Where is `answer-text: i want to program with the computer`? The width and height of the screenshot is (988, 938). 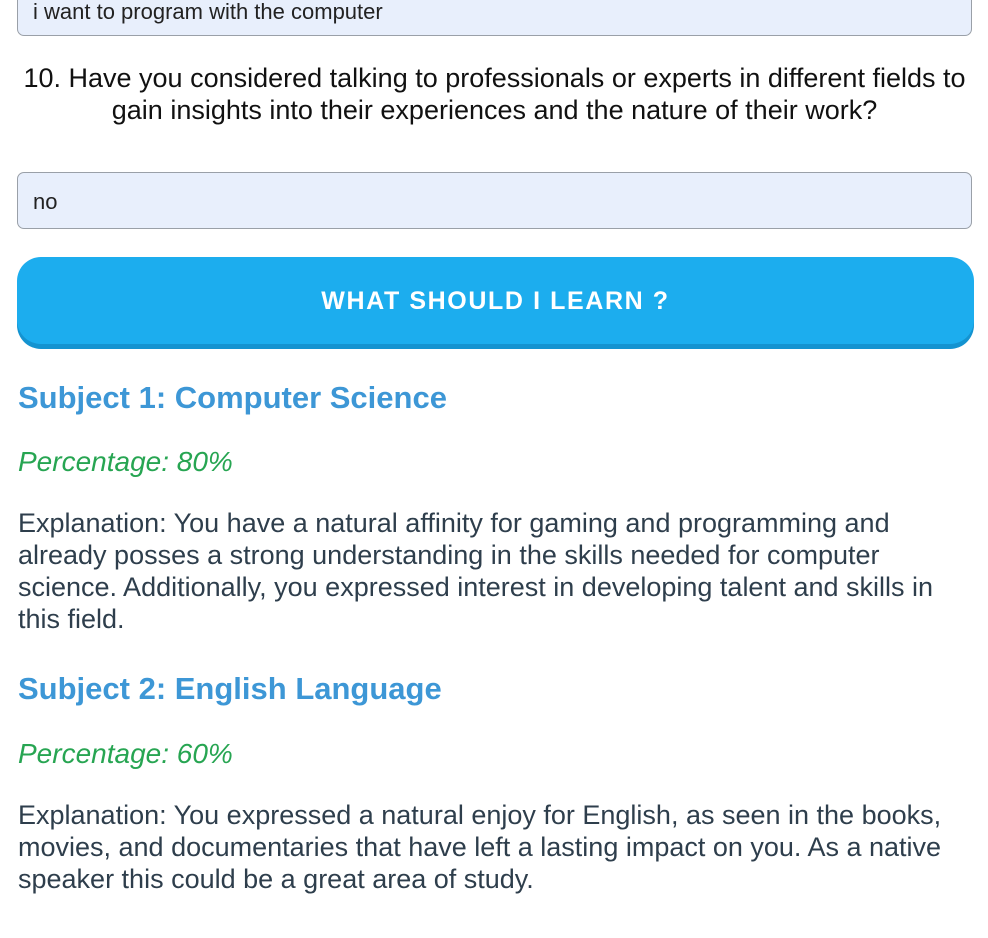
answer-text: i want to program with the computer is located at coordinates (208, 12).